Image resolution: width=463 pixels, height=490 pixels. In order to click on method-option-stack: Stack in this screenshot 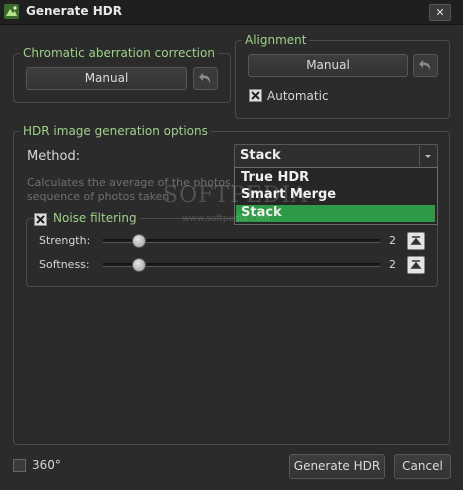, I will do `click(335, 213)`.